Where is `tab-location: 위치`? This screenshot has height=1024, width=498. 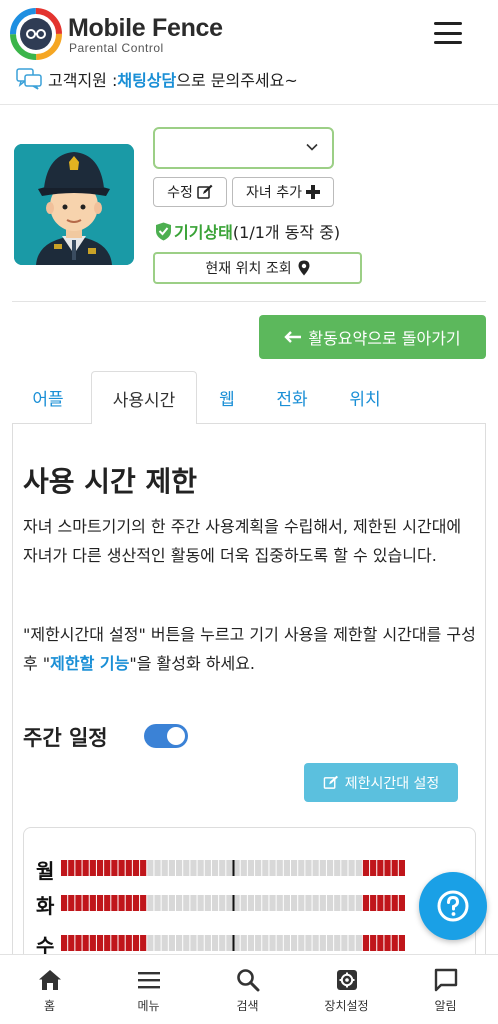
tab-location: 위치 is located at coordinates (365, 397).